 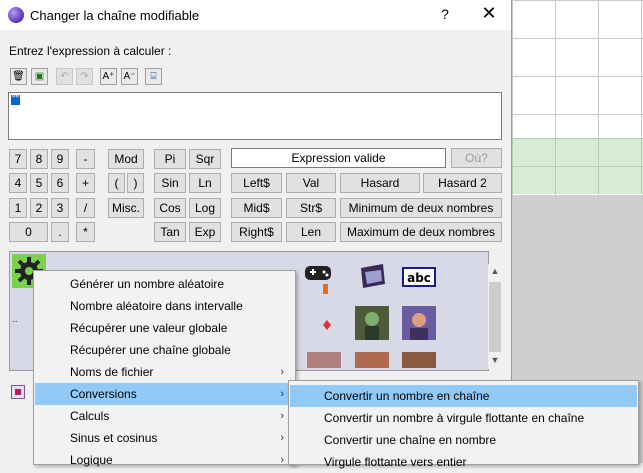 I want to click on key-multiply: *, so click(x=85, y=232).